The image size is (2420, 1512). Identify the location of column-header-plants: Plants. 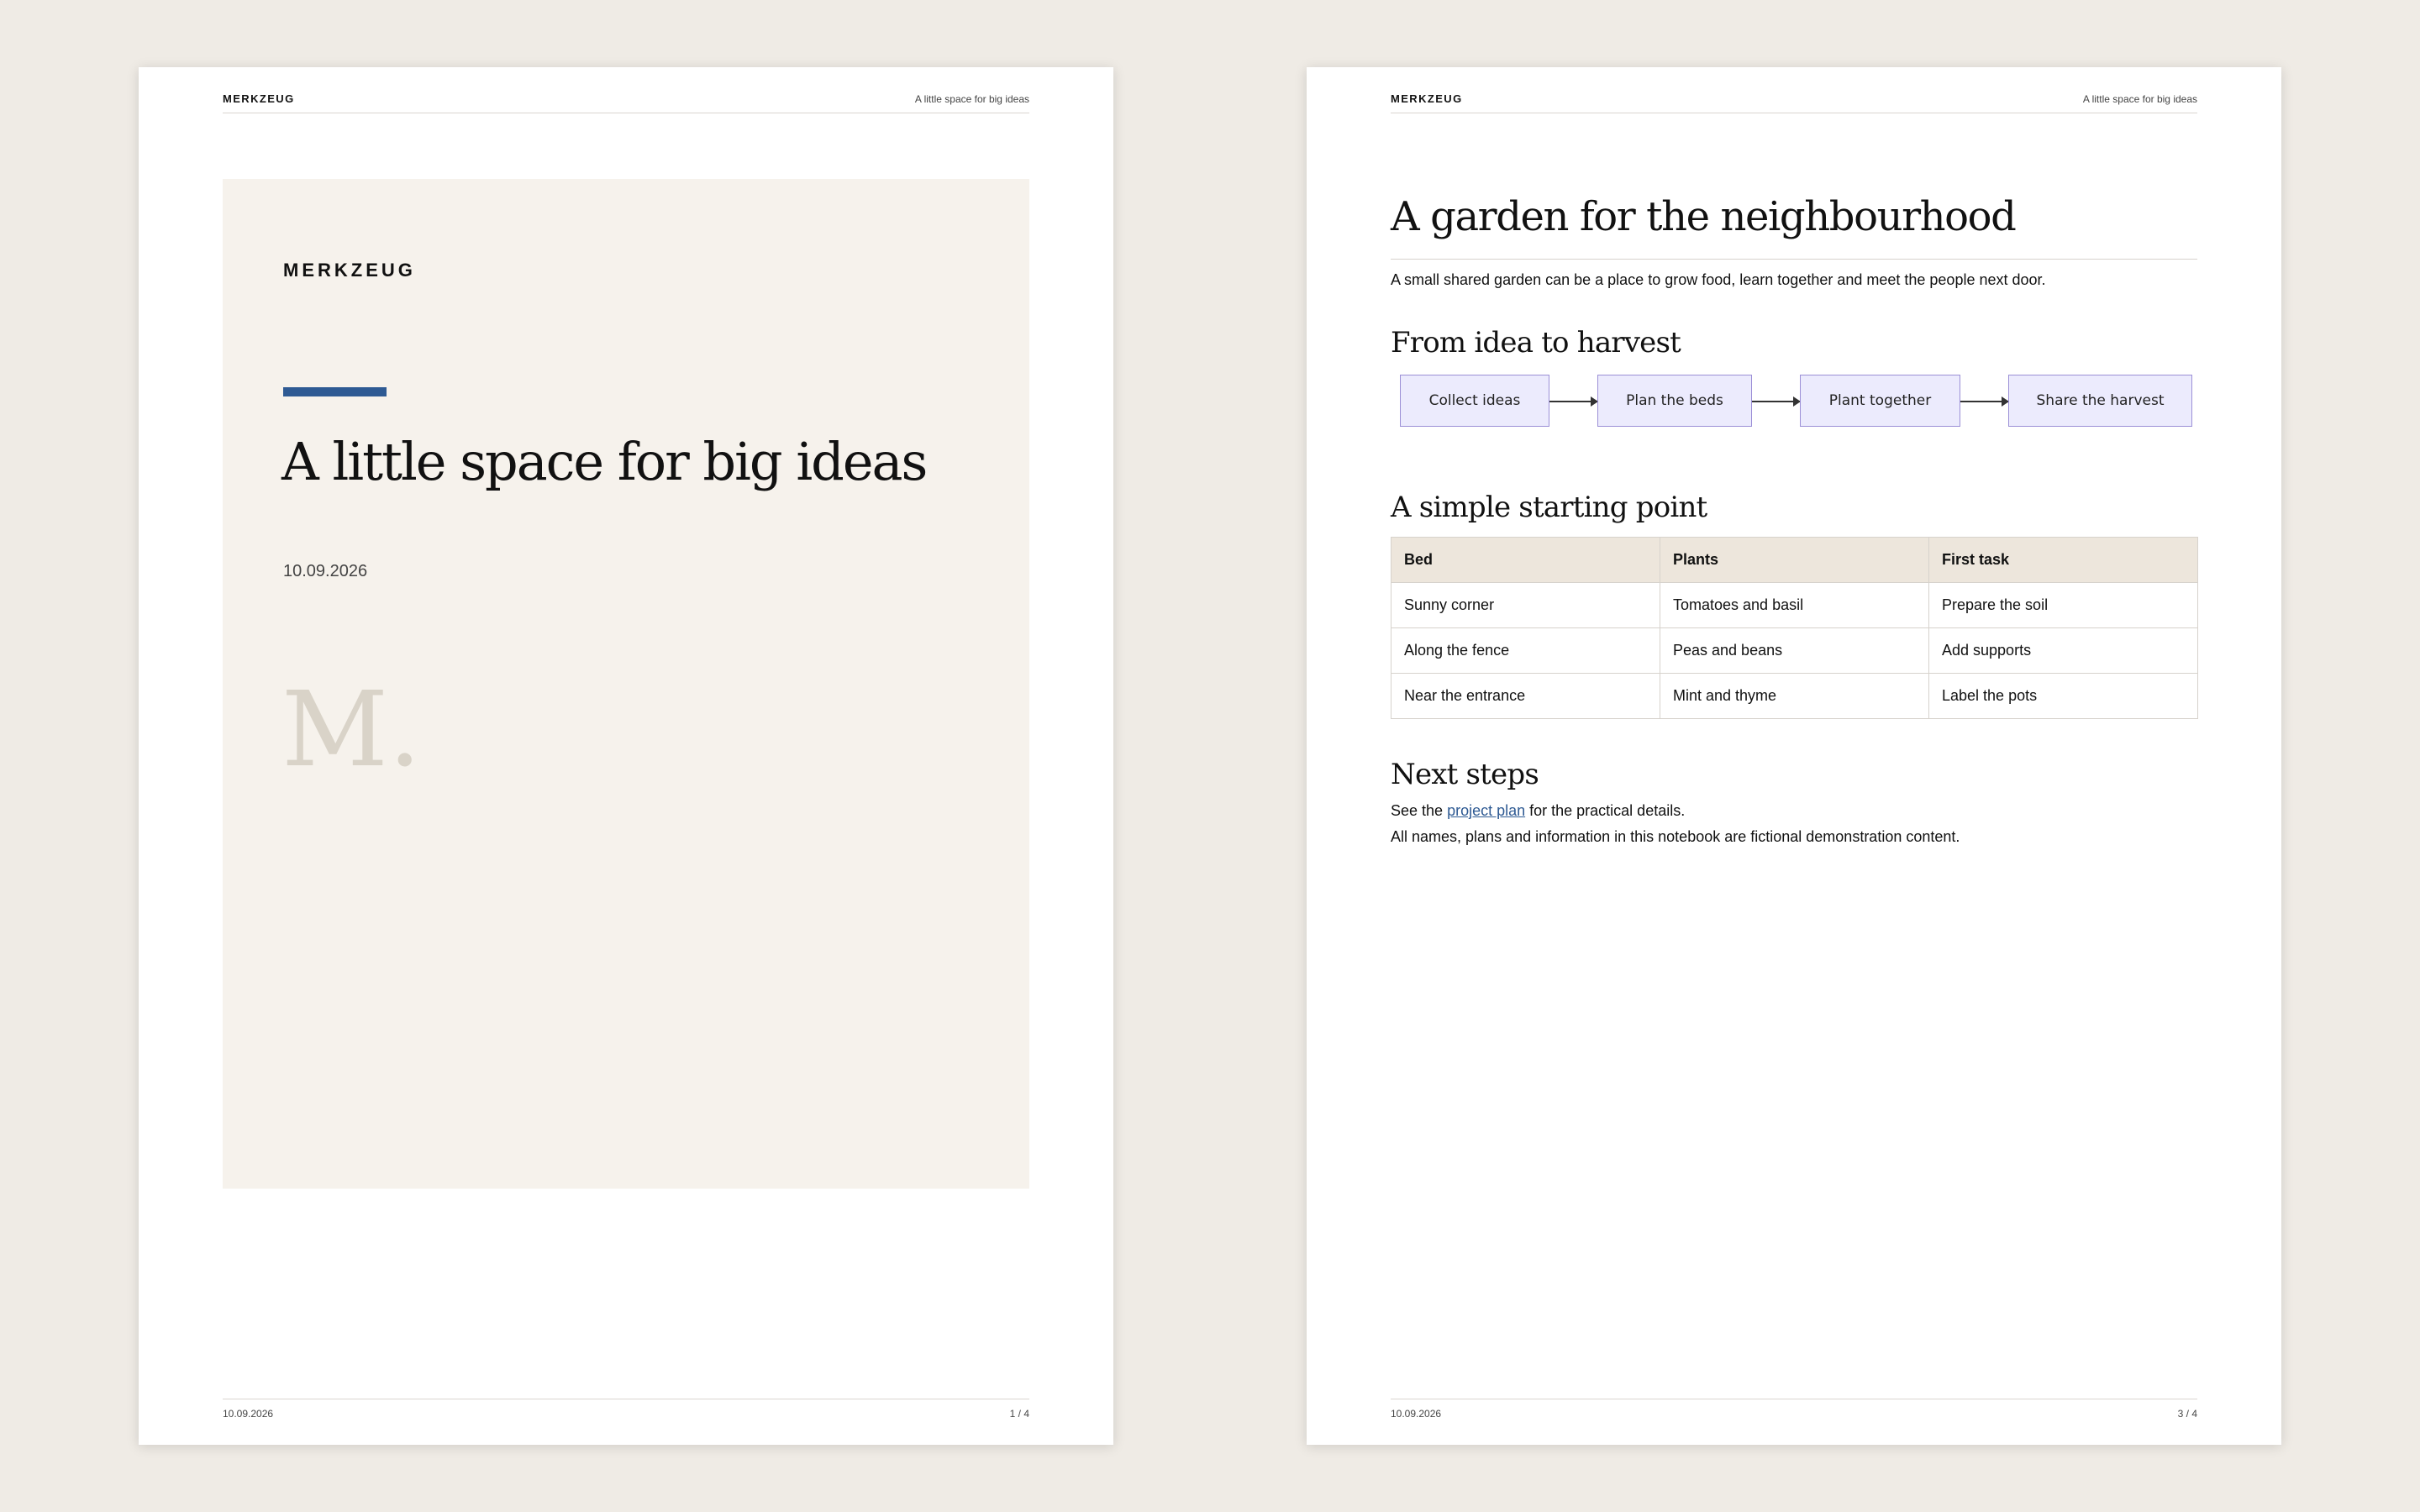
(1795, 560).